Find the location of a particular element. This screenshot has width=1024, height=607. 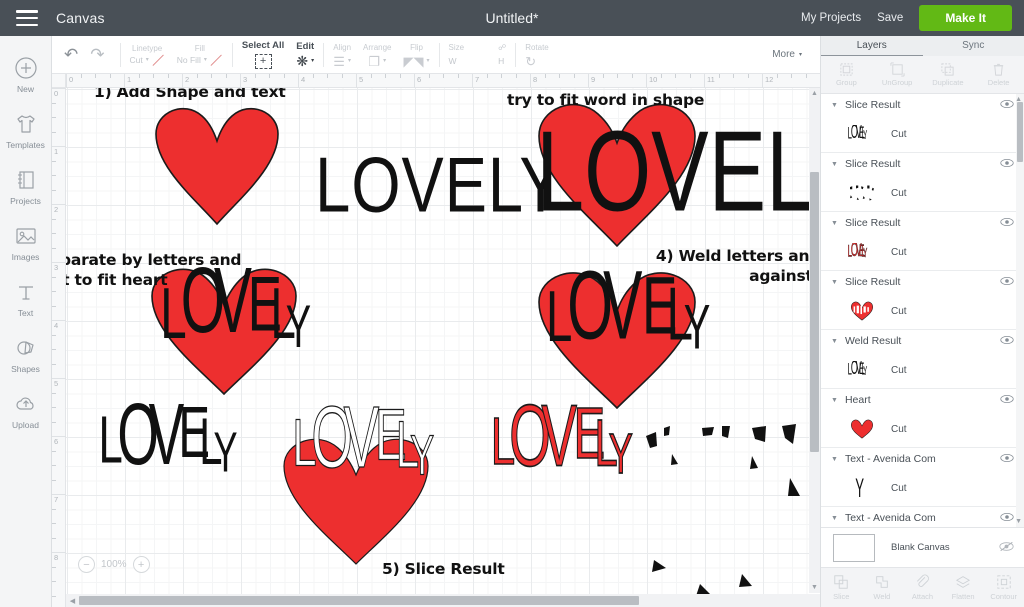

layer-header: ▼ Weld Result is located at coordinates (922, 341).